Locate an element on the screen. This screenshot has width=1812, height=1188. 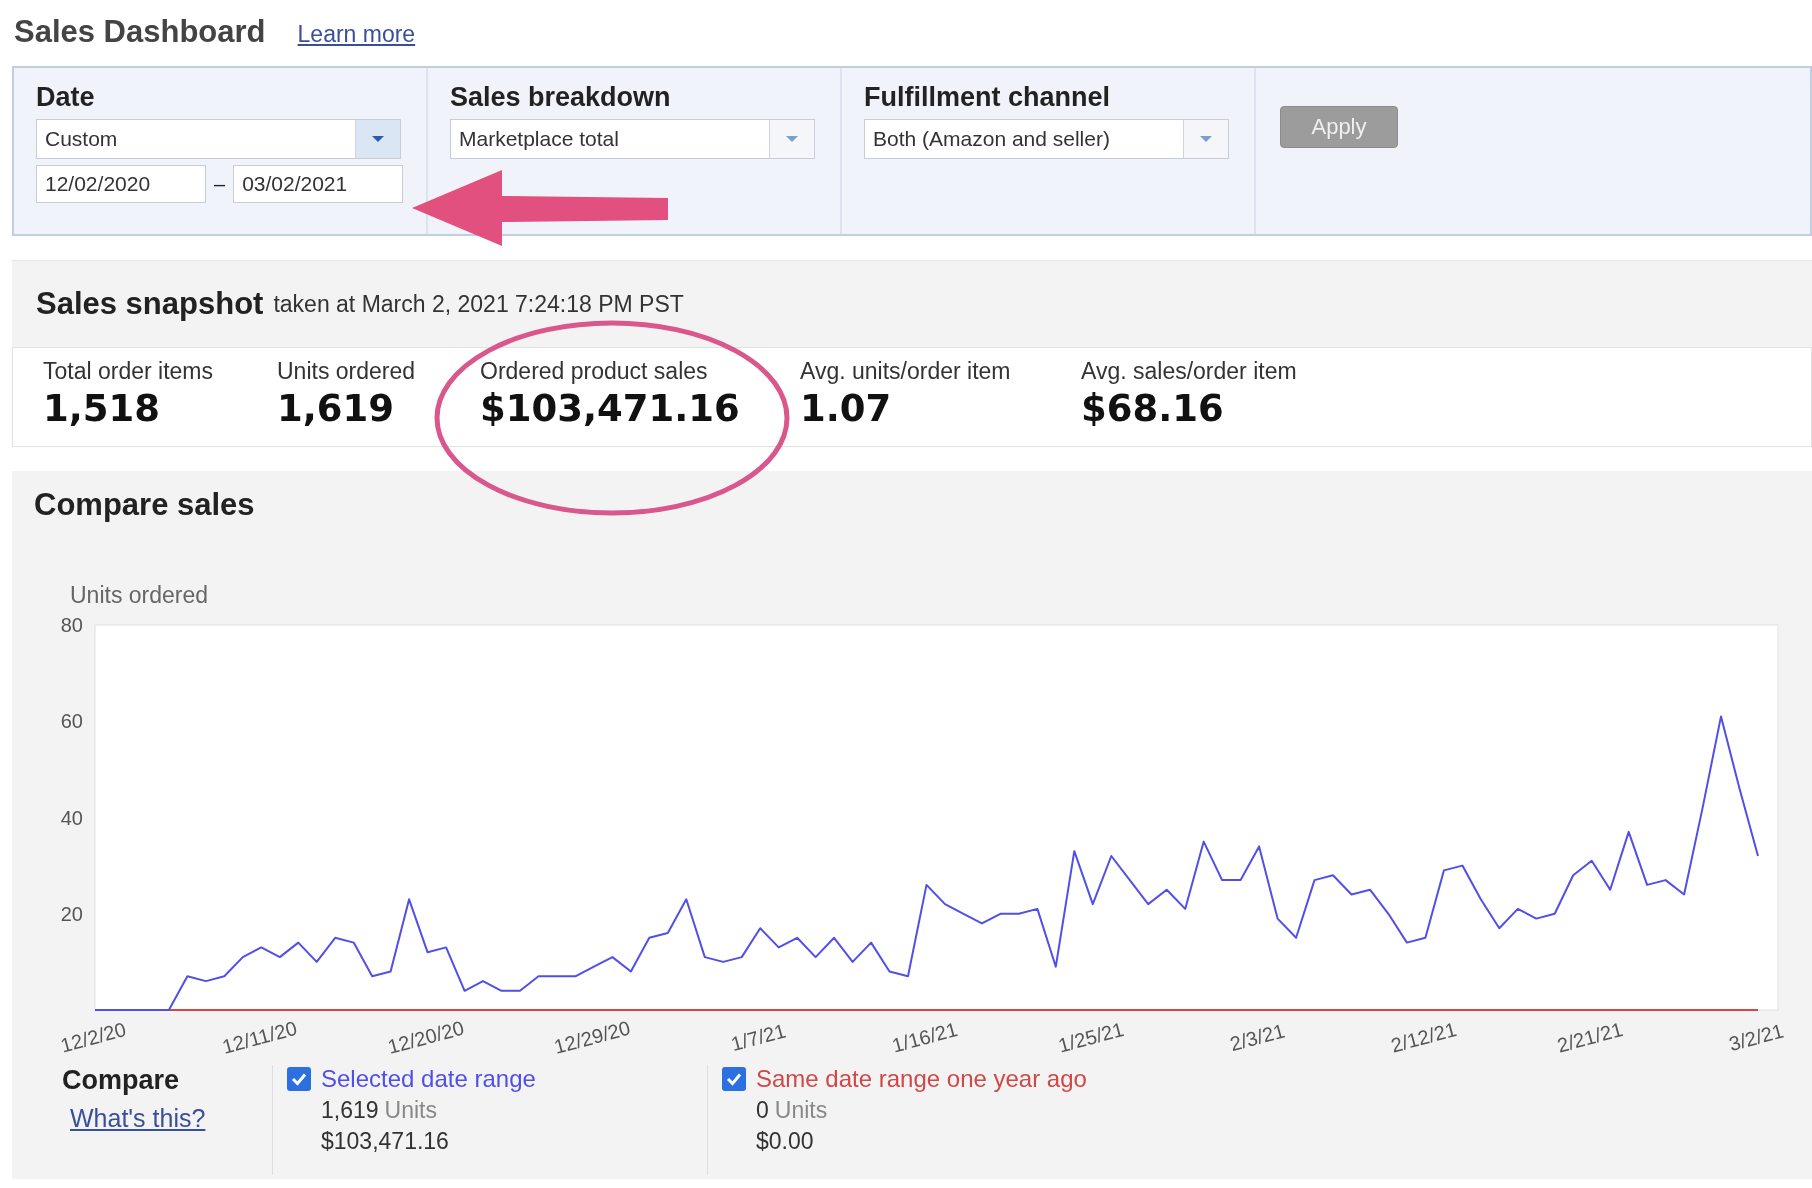
metric-value: 1,518 is located at coordinates (102, 408).